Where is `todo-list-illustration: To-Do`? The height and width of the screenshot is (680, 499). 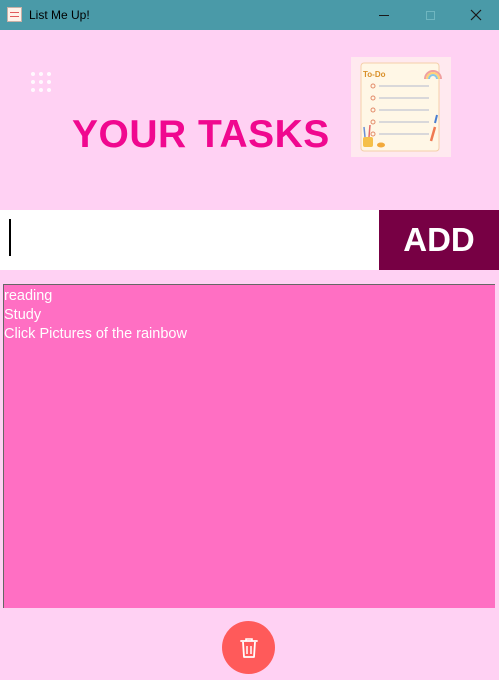
todo-list-illustration: To-Do is located at coordinates (401, 107).